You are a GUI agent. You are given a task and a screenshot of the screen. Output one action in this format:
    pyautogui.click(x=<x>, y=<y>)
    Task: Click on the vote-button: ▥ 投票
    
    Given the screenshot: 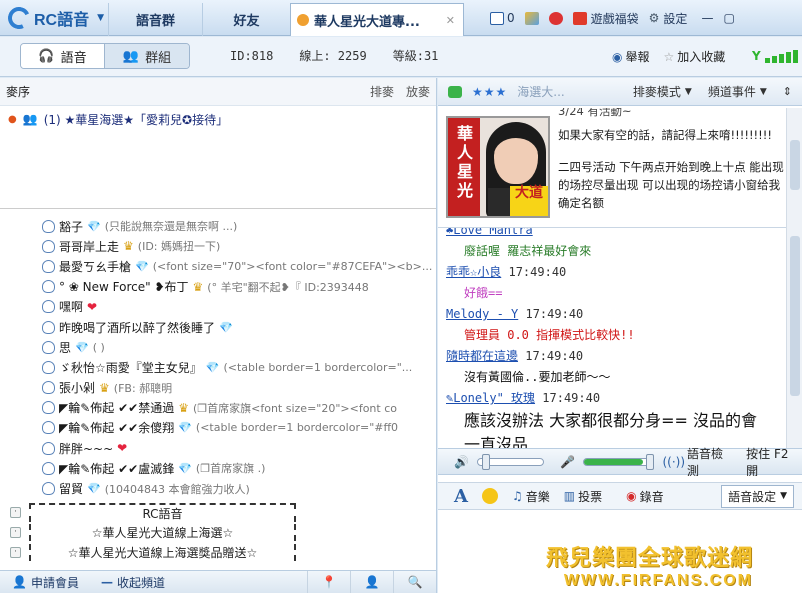 What is the action you would take?
    pyautogui.click(x=583, y=496)
    